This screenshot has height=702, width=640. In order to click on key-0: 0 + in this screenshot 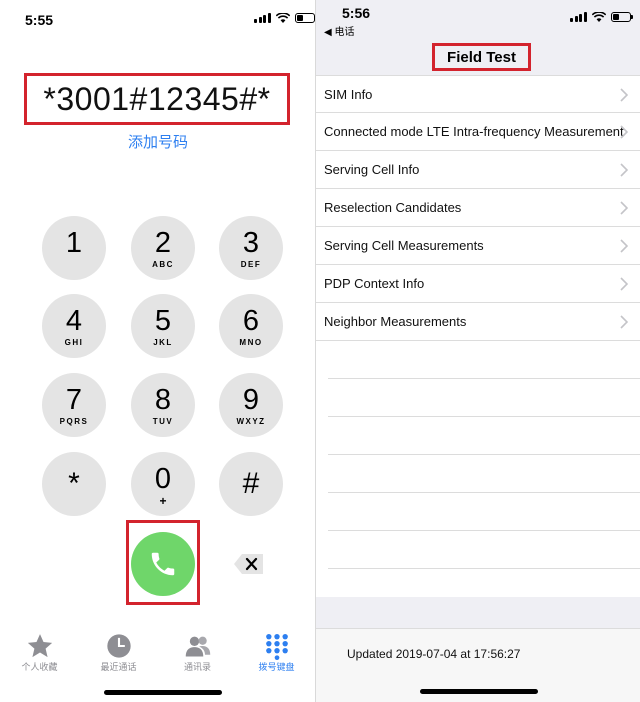, I will do `click(163, 484)`.